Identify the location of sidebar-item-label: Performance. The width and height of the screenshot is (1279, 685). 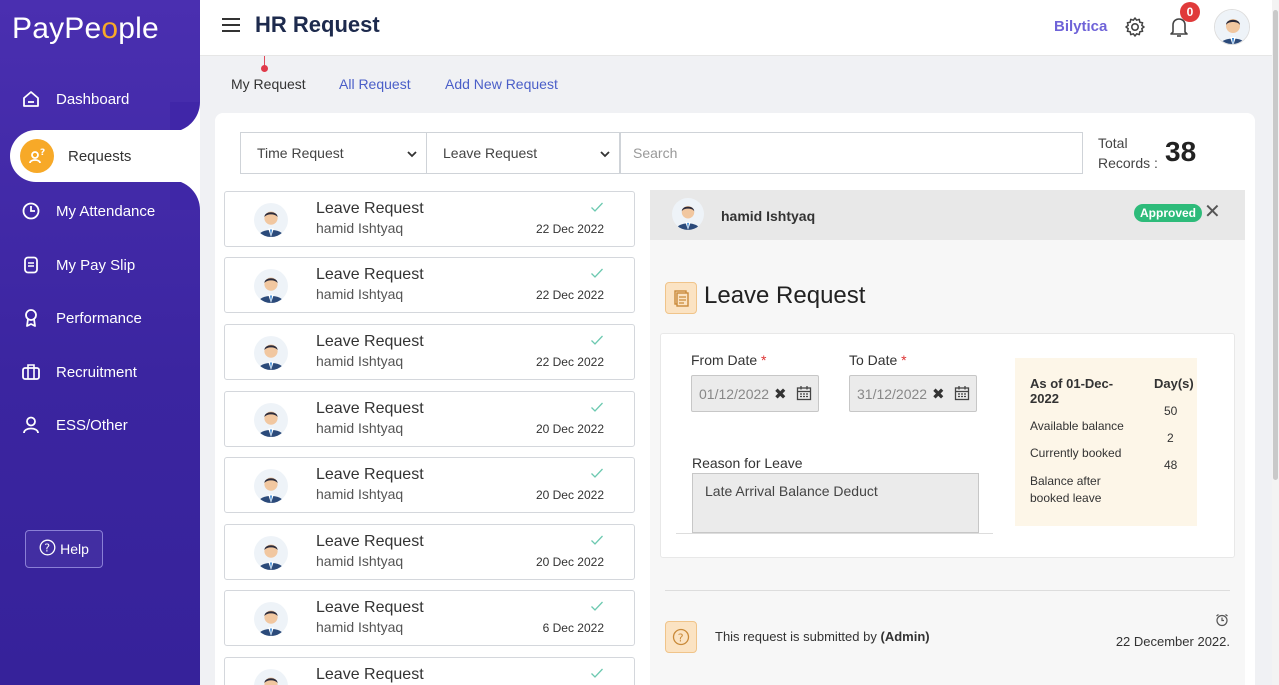
(99, 318).